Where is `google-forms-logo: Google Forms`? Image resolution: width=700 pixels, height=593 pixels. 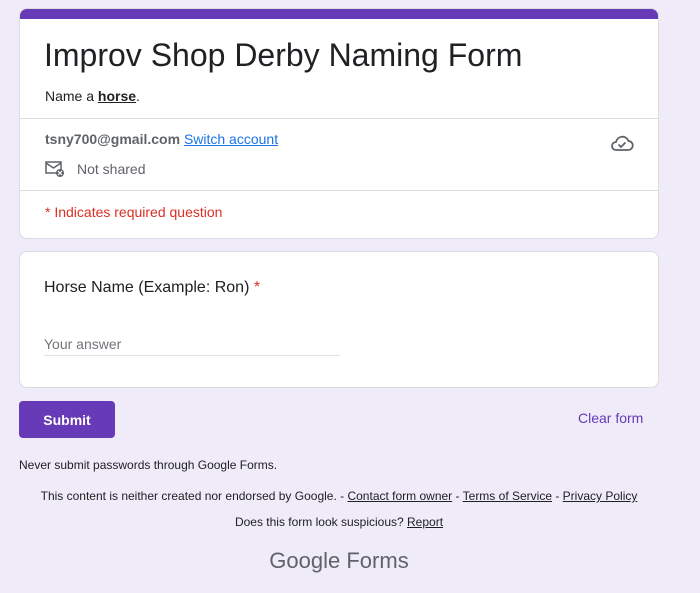
google-forms-logo: Google Forms is located at coordinates (339, 561).